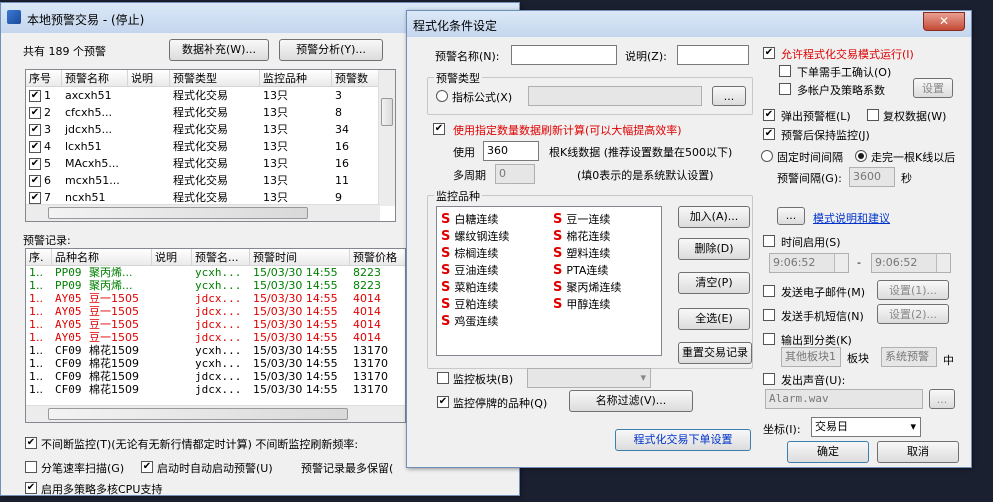 The width and height of the screenshot is (993, 502). I want to click on list-item: S 塑料连续, so click(581, 253).